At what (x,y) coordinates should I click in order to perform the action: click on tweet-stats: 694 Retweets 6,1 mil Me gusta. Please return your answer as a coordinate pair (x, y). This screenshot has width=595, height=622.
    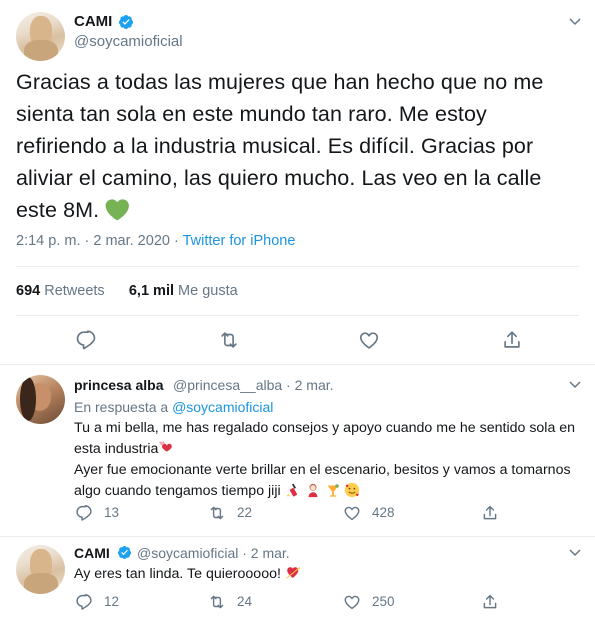
    Looking at the image, I should click on (127, 291).